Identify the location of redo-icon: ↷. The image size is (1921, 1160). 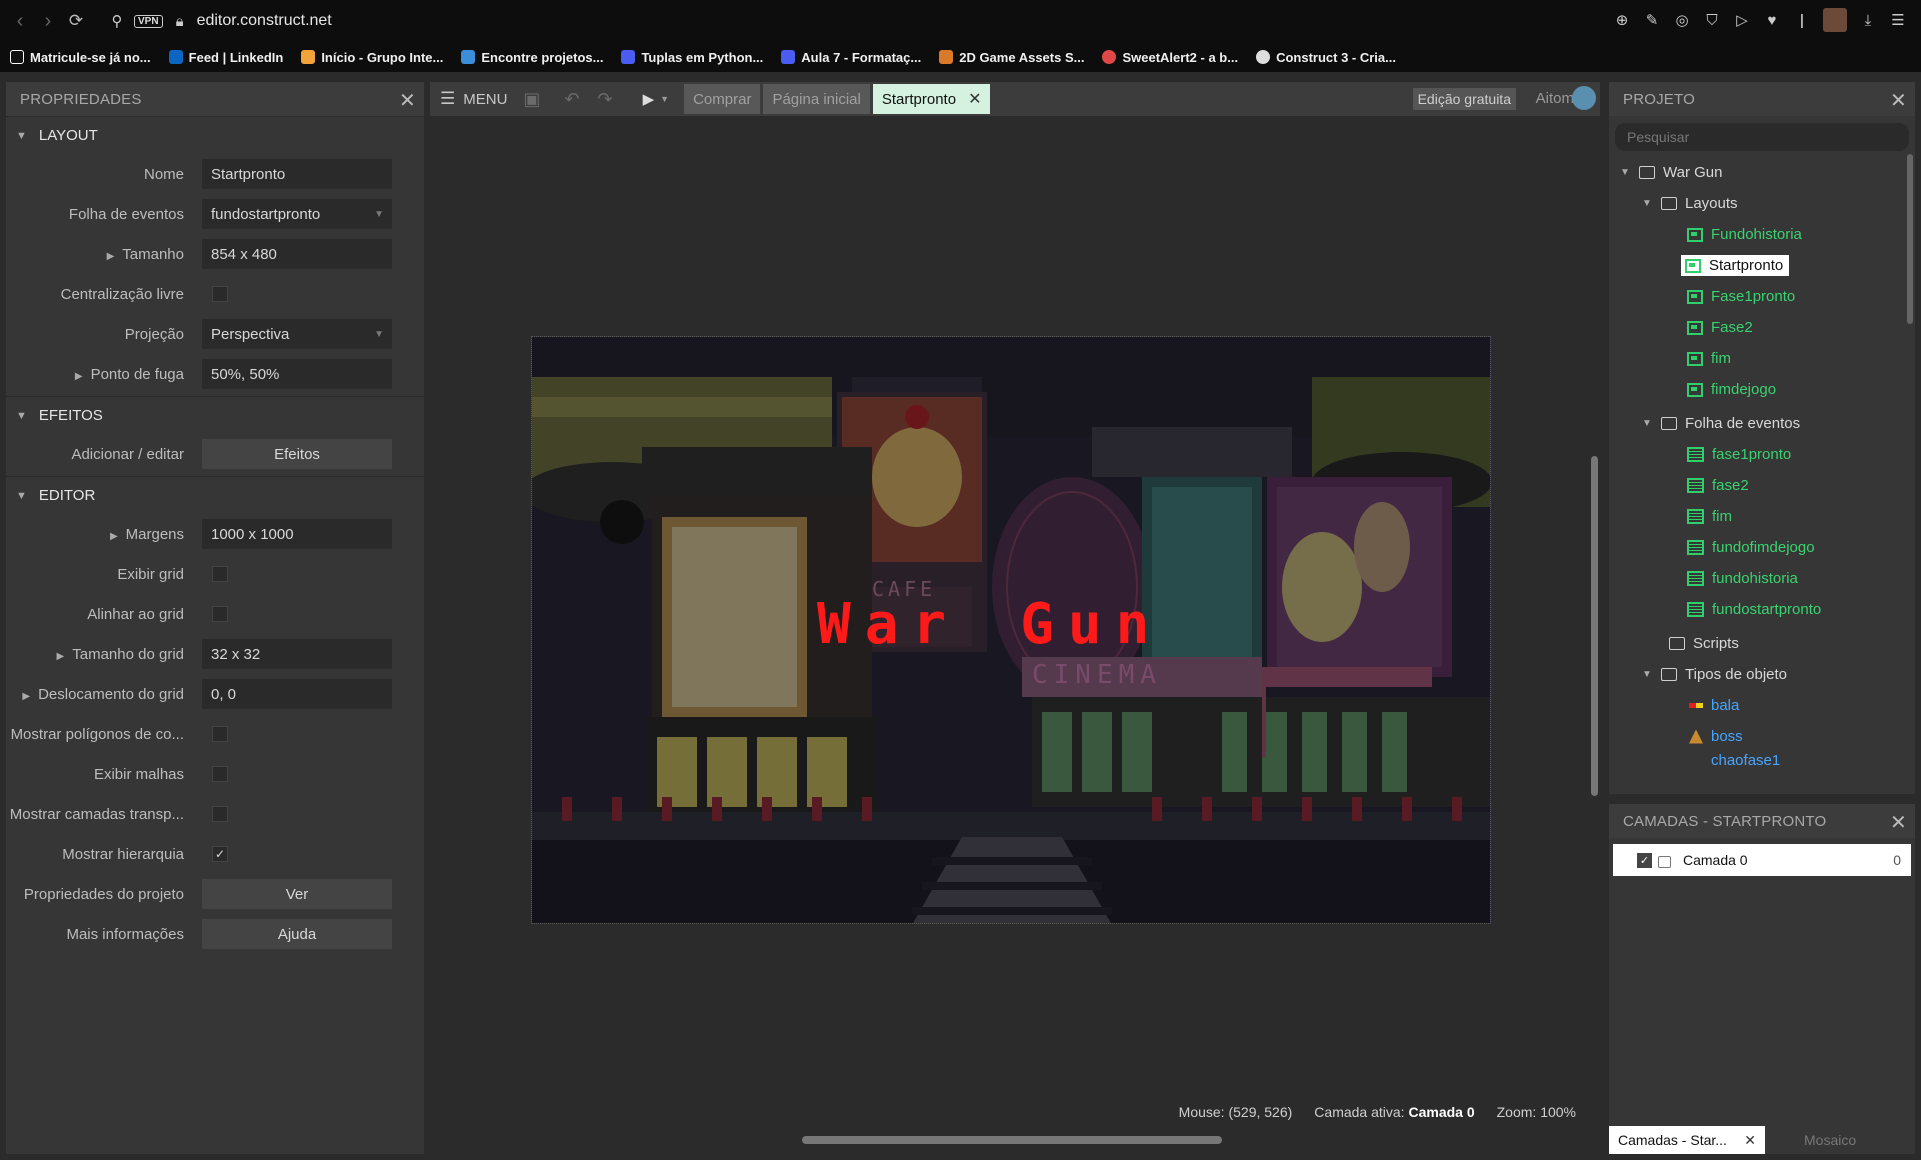
(605, 99).